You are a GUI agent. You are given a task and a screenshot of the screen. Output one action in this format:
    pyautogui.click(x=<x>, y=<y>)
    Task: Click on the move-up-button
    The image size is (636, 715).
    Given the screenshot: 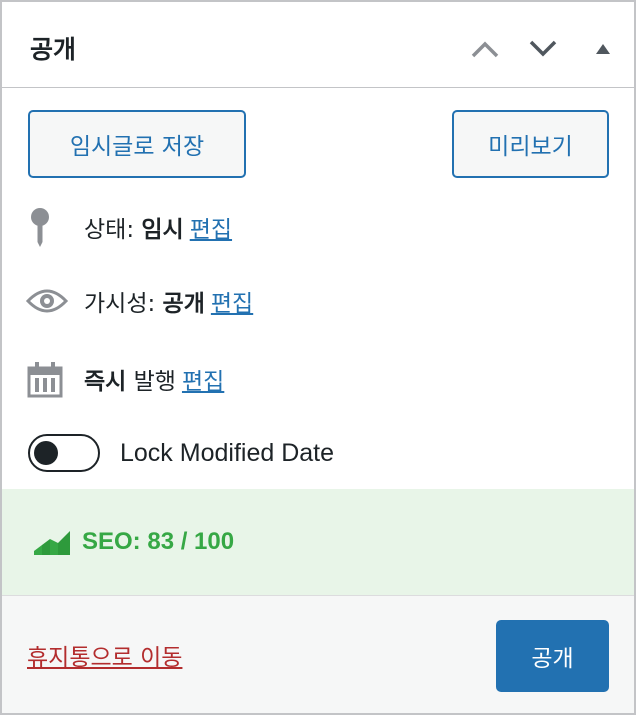 What is the action you would take?
    pyautogui.click(x=485, y=49)
    